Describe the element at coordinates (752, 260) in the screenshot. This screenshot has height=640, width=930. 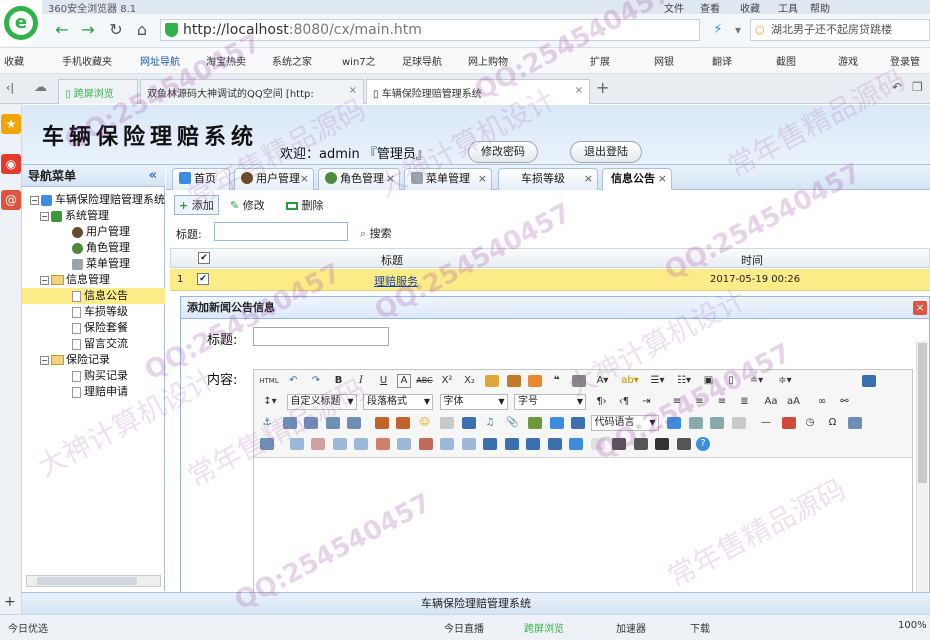
I see `column-time-header: 时间` at that location.